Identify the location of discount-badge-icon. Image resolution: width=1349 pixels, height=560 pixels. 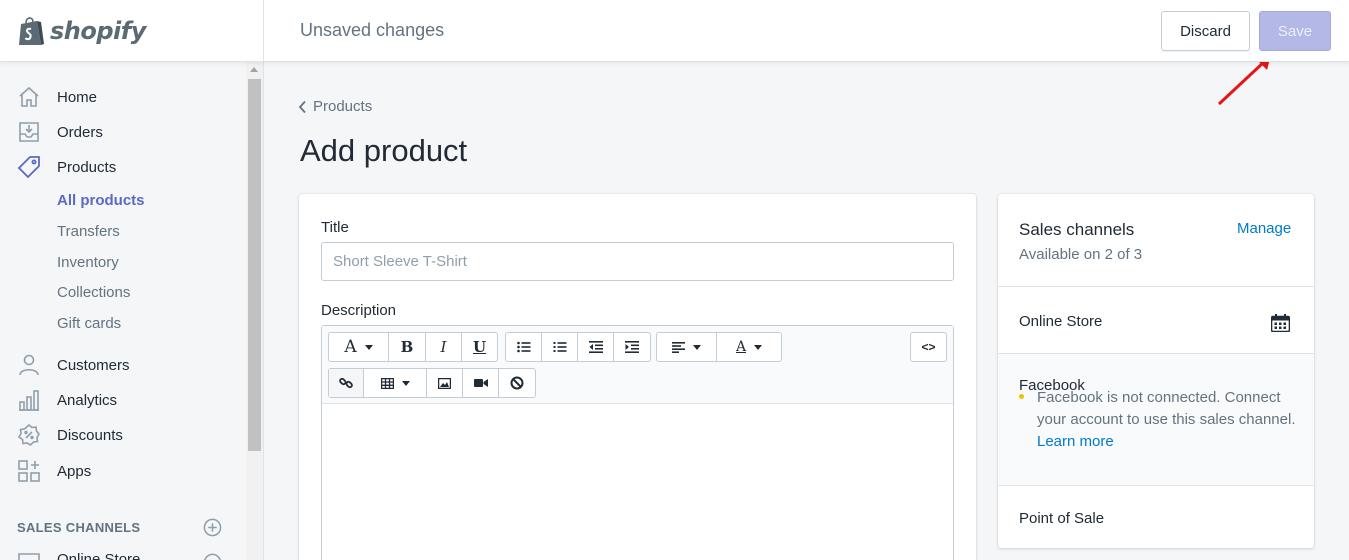
(28, 434).